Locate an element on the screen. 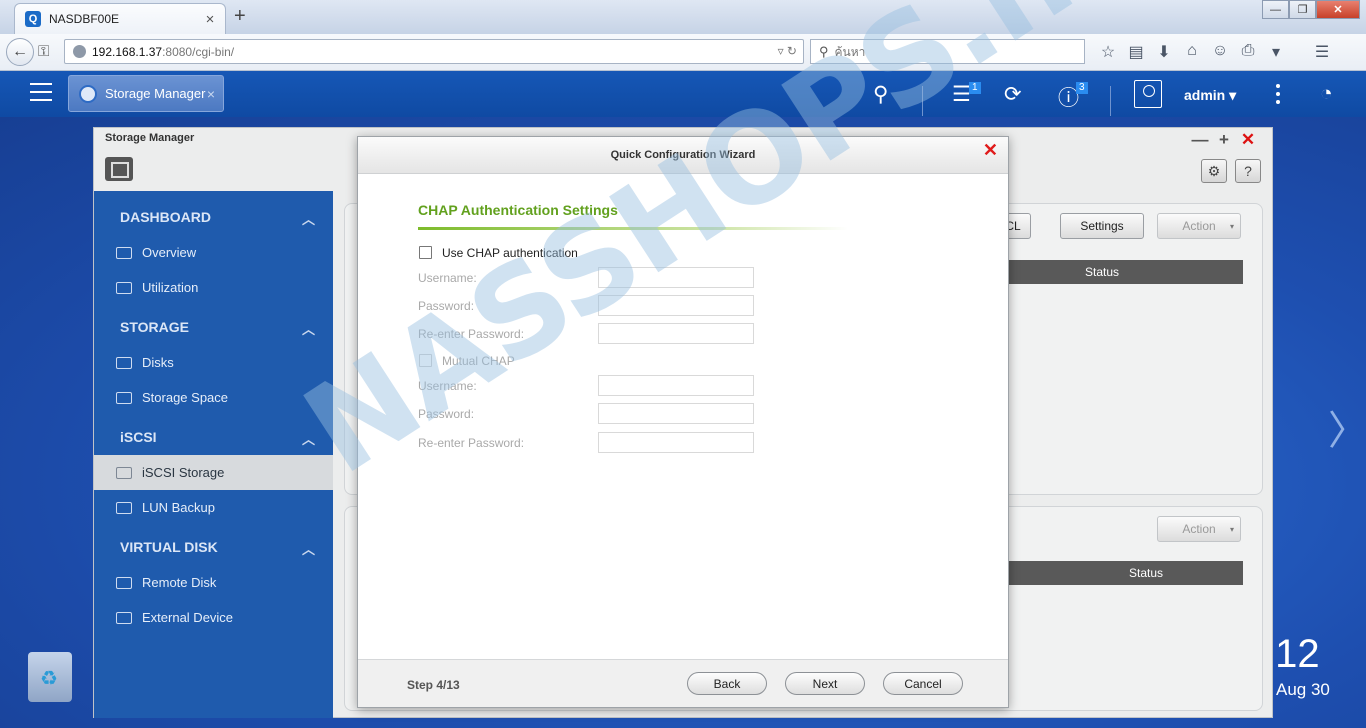 This screenshot has height=728, width=1366. mutual-chap-checkbox is located at coordinates (425, 360).